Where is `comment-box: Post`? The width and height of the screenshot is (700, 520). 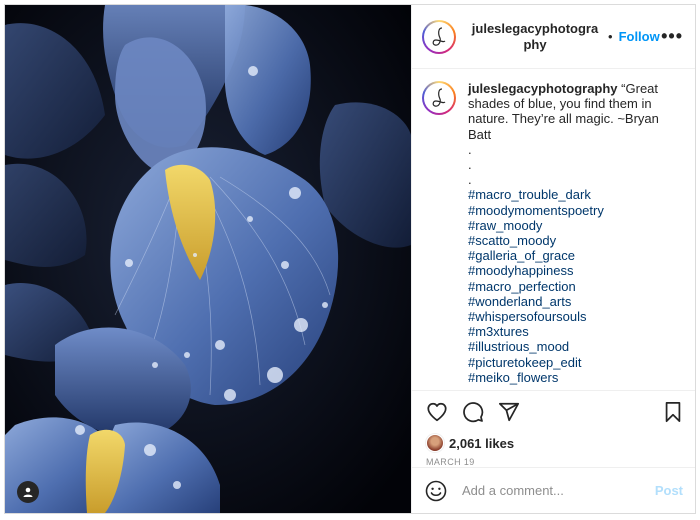 comment-box: Post is located at coordinates (553, 490).